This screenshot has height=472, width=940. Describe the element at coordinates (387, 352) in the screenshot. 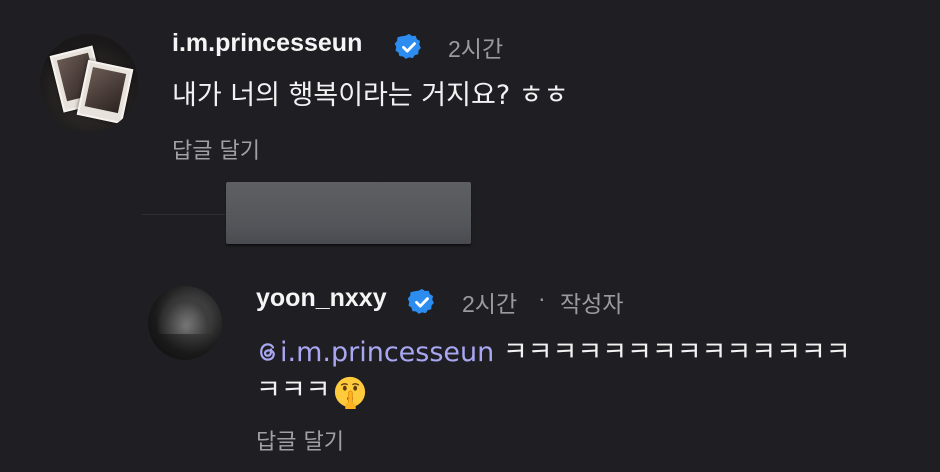

I see `mention-username: i.m.princesseun` at that location.